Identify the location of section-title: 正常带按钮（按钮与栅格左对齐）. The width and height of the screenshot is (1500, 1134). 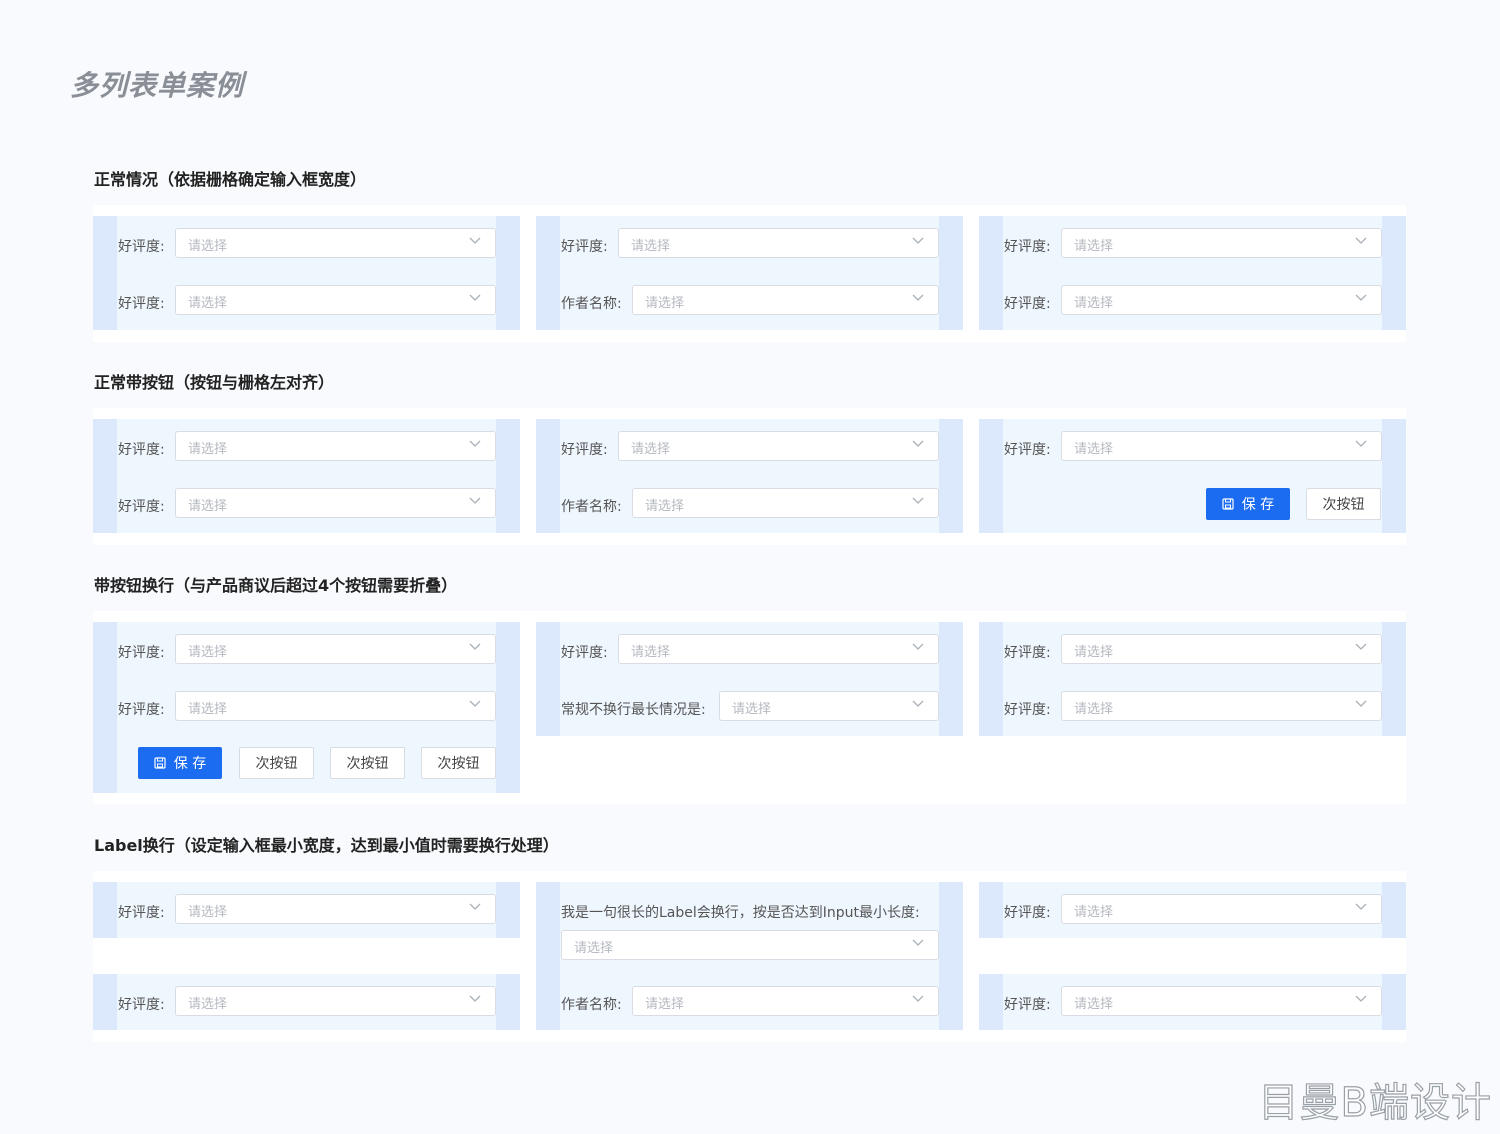
(214, 382).